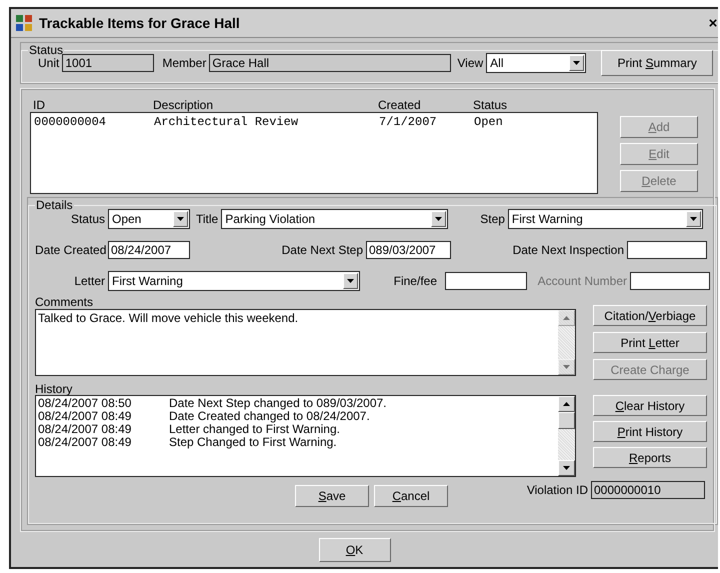 The width and height of the screenshot is (720, 573). Describe the element at coordinates (71, 122) in the screenshot. I see `table-cell-text: 0000000004` at that location.